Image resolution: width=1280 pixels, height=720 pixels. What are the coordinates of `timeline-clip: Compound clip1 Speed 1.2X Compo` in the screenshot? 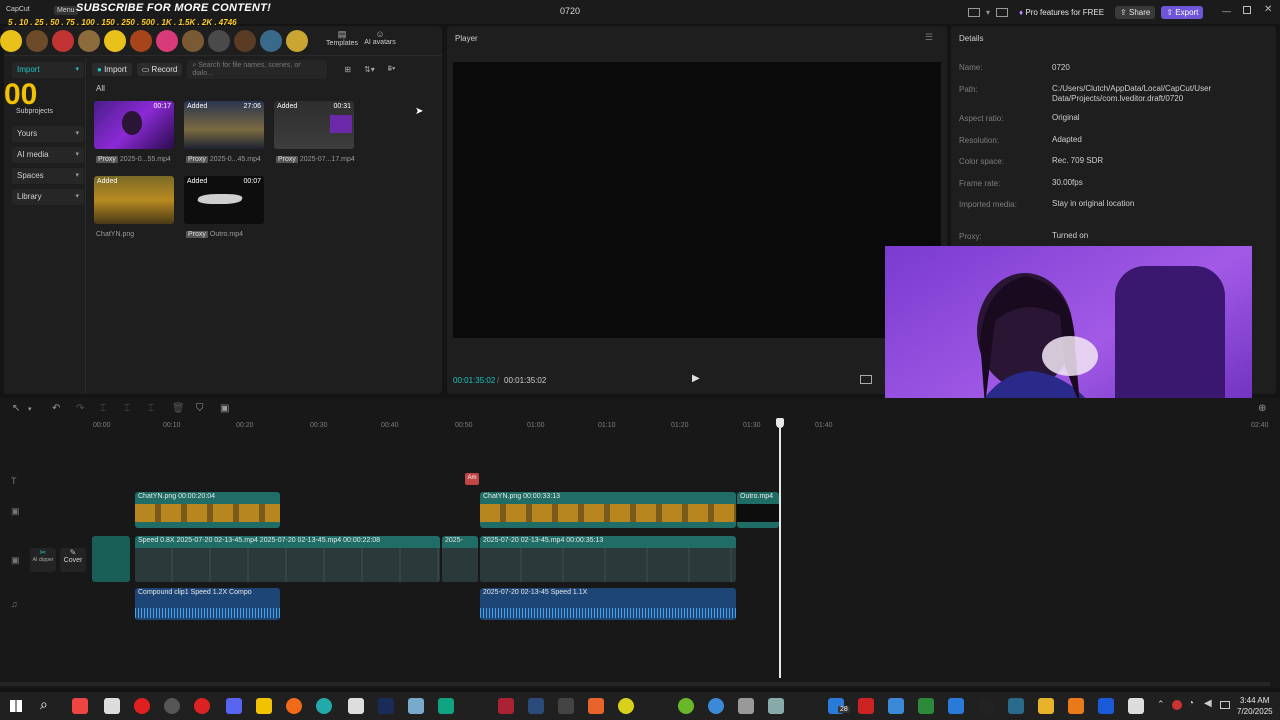 It's located at (207, 604).